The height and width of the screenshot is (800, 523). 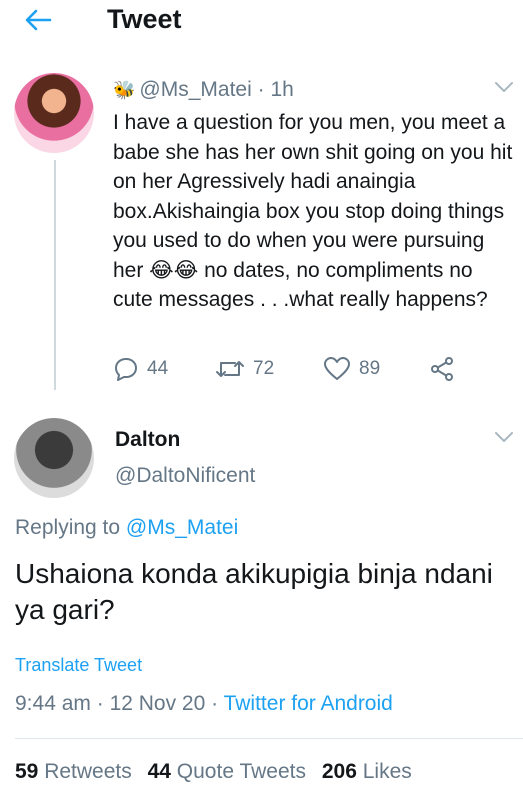 I want to click on tweet-time: 1h, so click(x=282, y=89).